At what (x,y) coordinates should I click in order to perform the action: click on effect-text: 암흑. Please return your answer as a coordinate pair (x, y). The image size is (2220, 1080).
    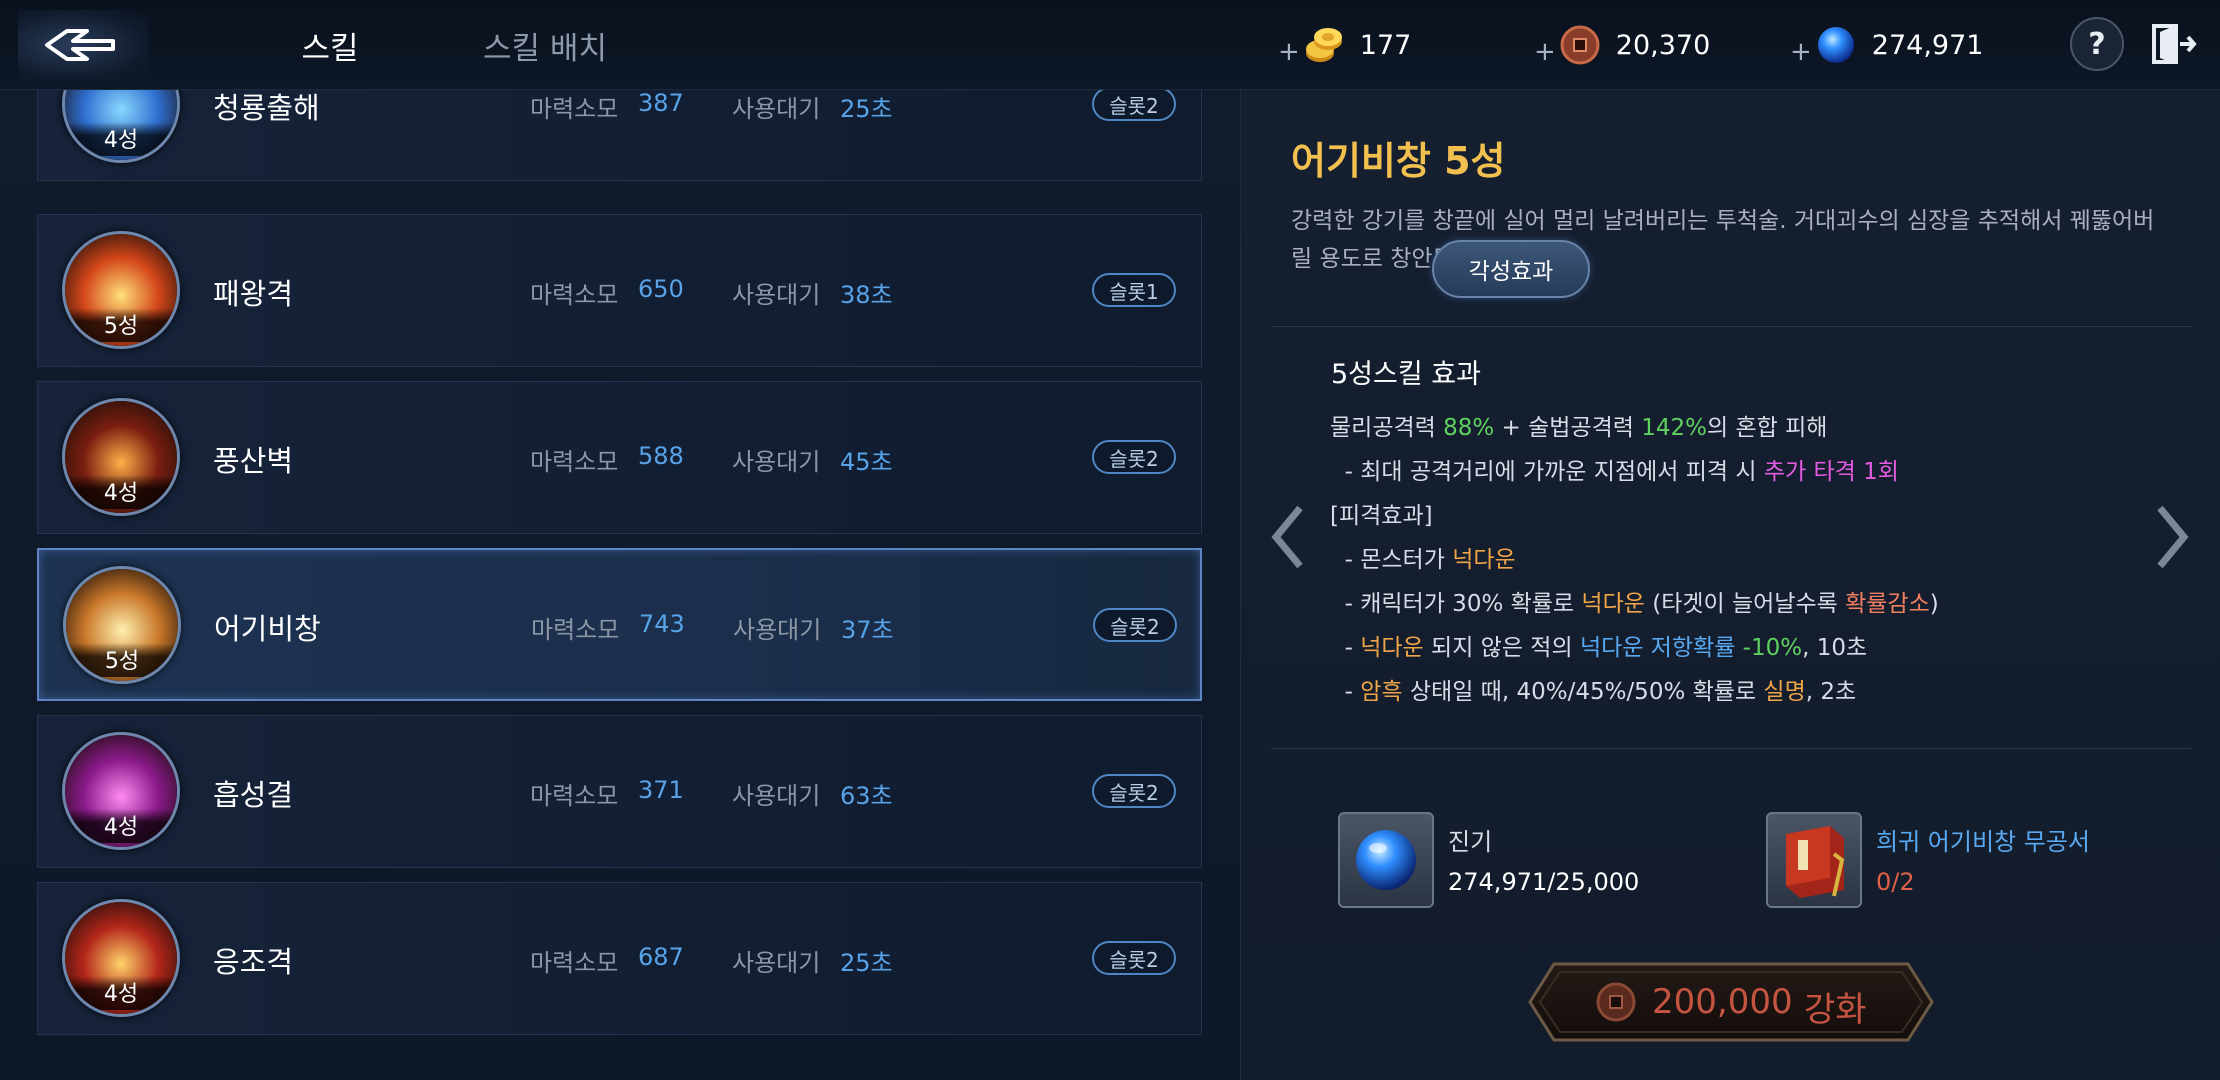
    Looking at the image, I should click on (1381, 692).